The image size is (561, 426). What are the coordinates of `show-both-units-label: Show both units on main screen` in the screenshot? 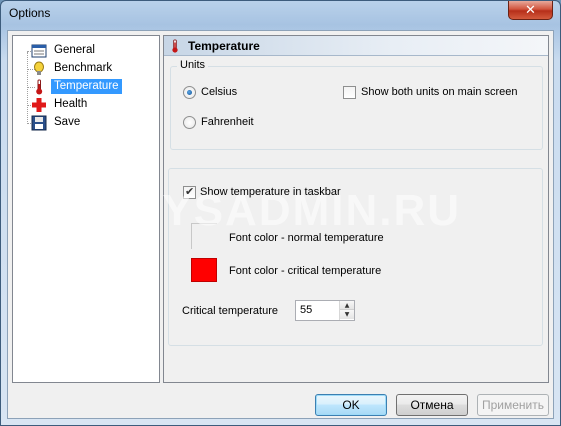 It's located at (439, 92).